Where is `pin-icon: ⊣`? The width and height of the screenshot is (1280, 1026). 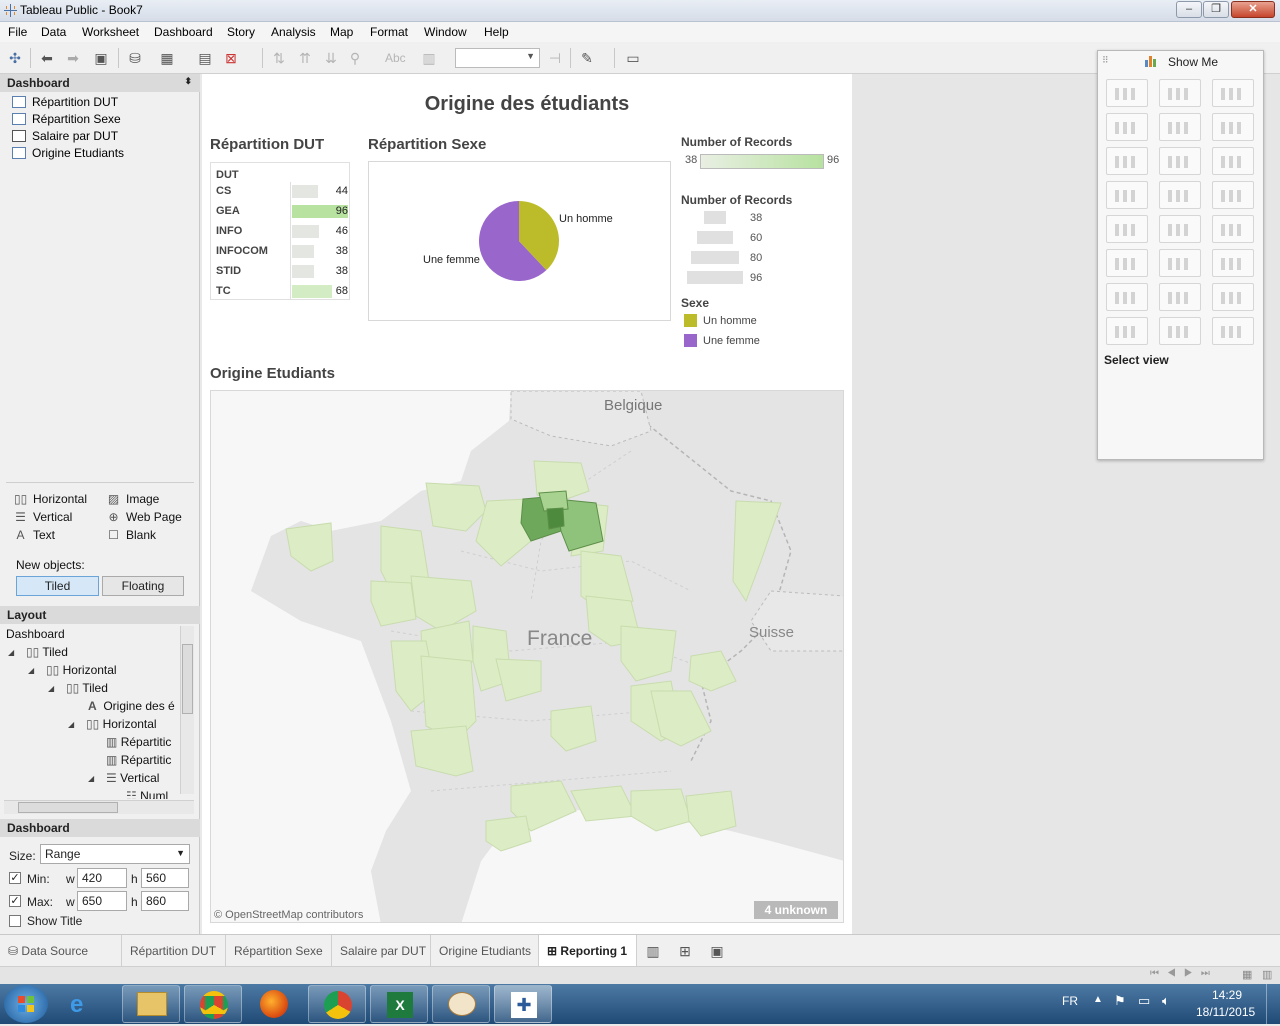 pin-icon: ⊣ is located at coordinates (555, 58).